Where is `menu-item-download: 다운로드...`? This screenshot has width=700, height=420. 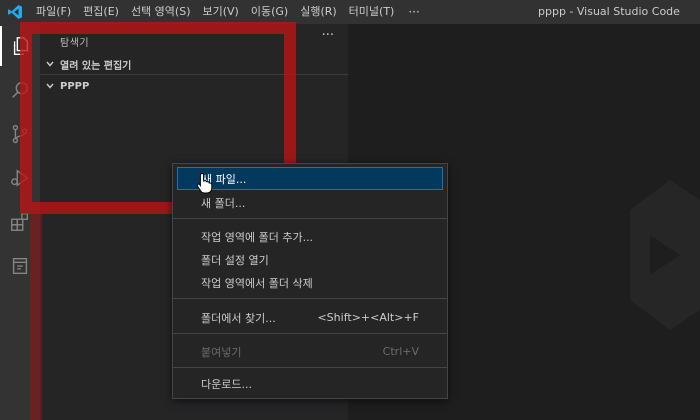
menu-item-download: 다운로드... is located at coordinates (310, 383).